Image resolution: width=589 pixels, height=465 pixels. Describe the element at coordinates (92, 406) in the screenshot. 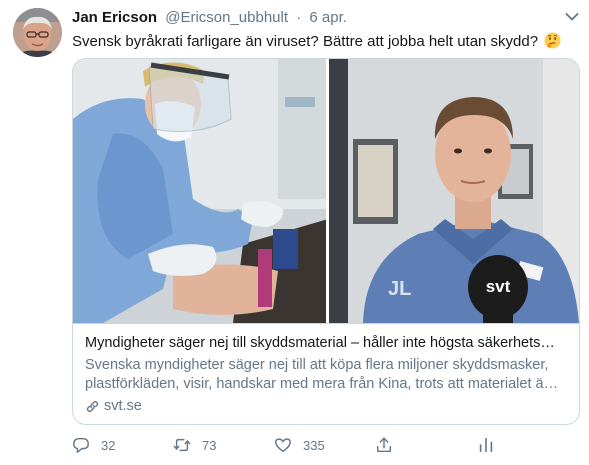

I see `link-icon` at that location.